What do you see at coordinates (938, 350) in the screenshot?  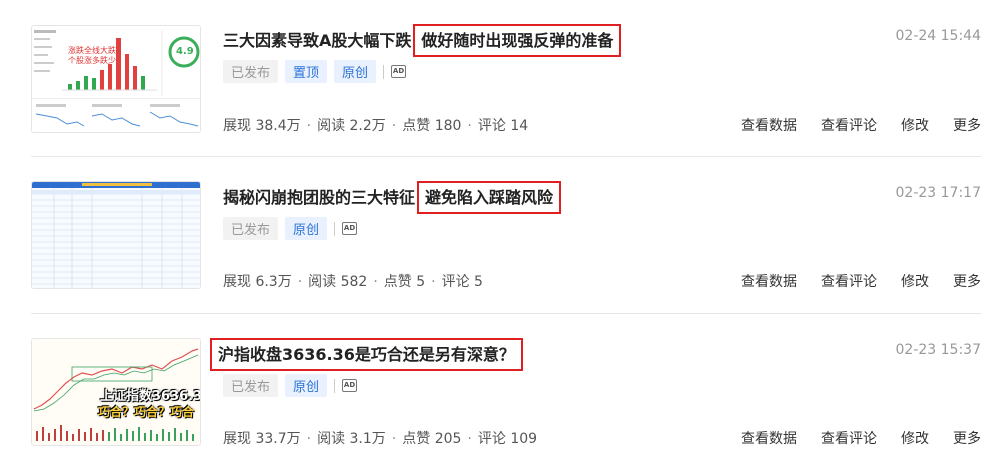 I see `publish-date: 02-23 15:37` at bounding box center [938, 350].